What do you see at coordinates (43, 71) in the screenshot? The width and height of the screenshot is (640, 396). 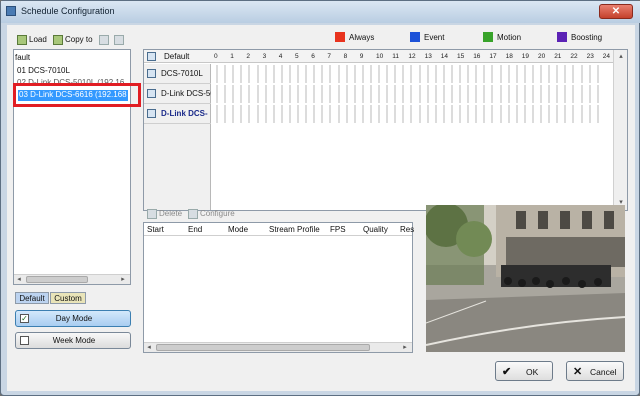 I see `tree-item-dcs-7010l: 01 DCS-7010L` at bounding box center [43, 71].